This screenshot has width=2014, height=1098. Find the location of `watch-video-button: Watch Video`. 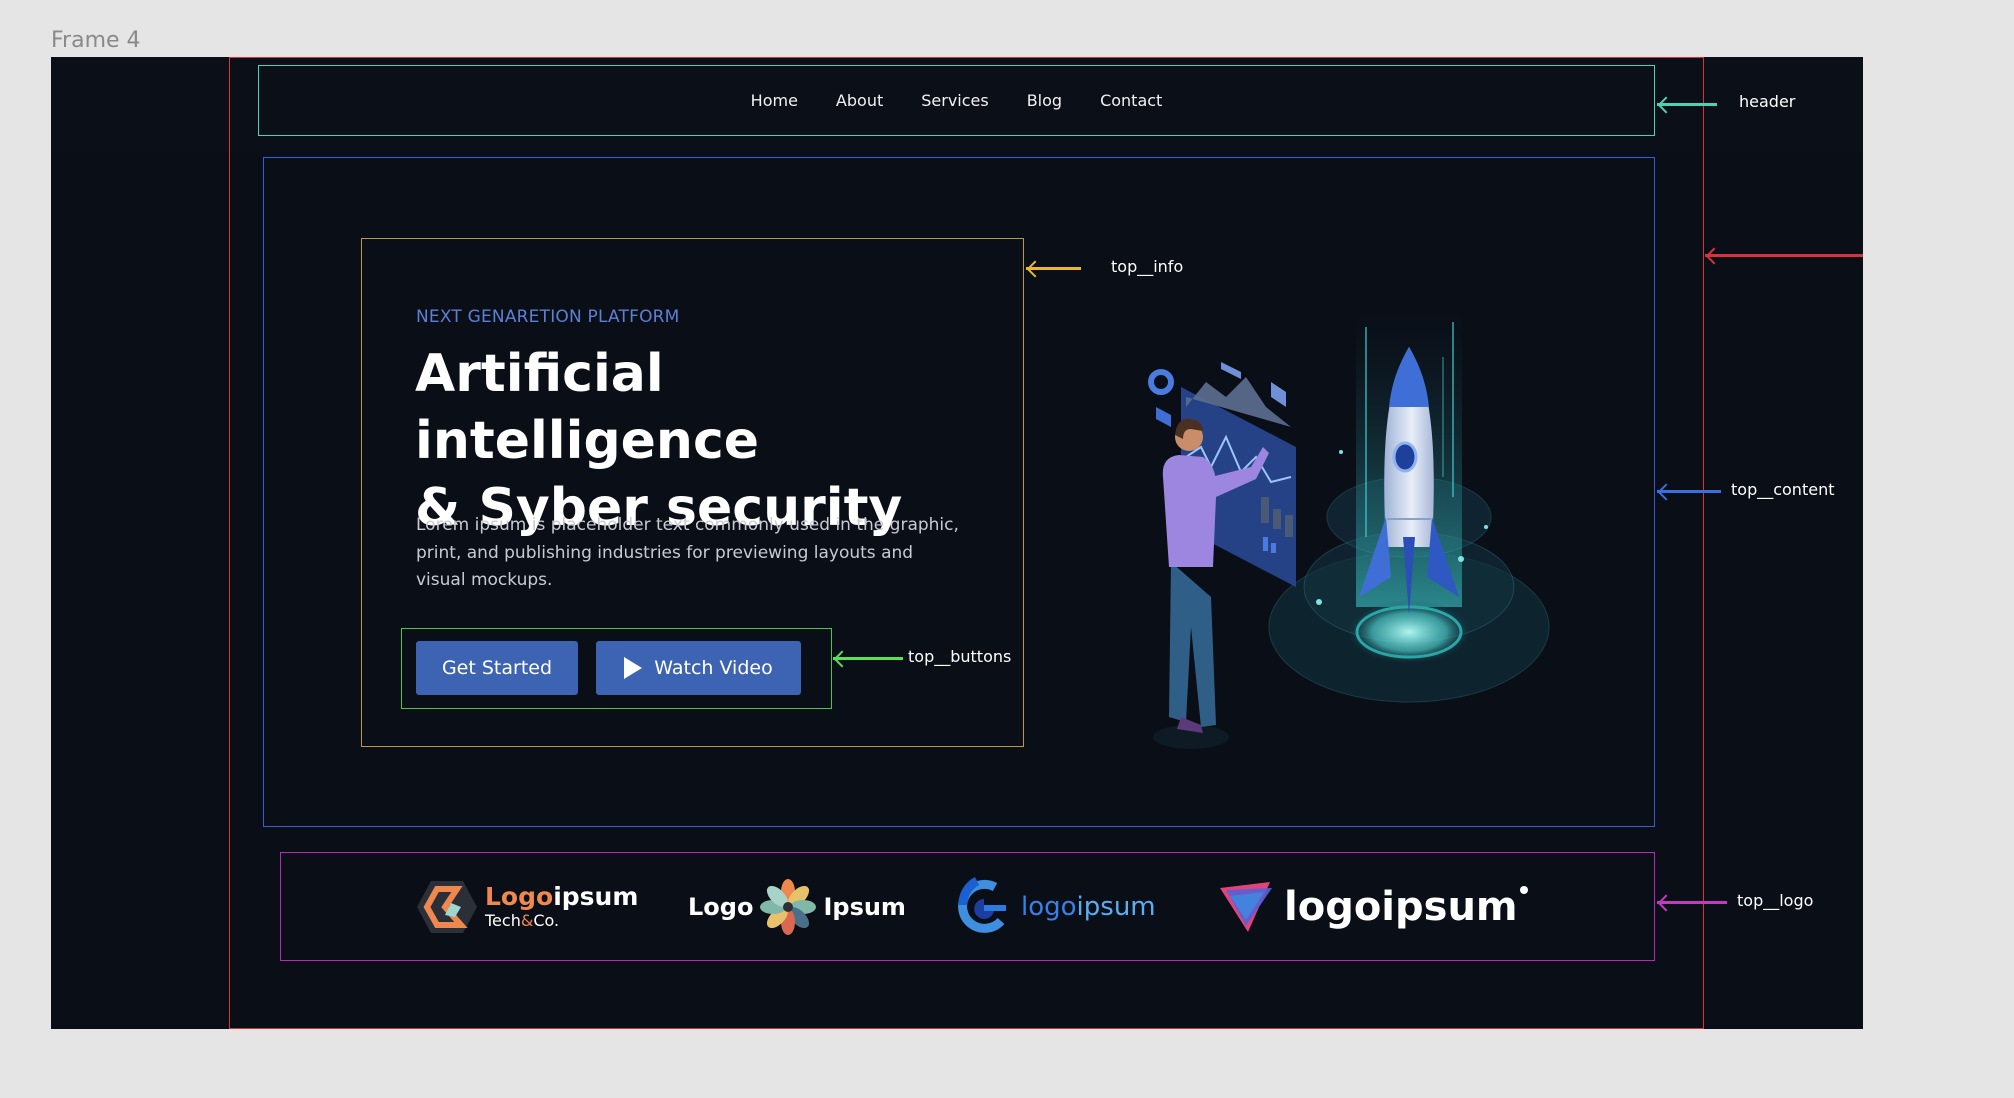

watch-video-button: Watch Video is located at coordinates (698, 668).